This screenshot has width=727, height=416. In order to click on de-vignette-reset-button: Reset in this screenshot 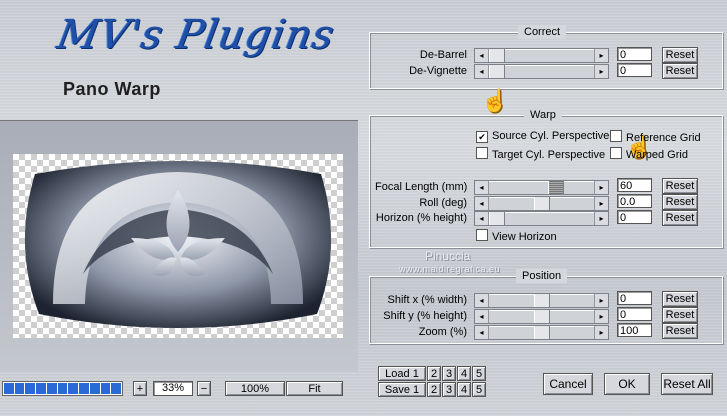, I will do `click(680, 71)`.